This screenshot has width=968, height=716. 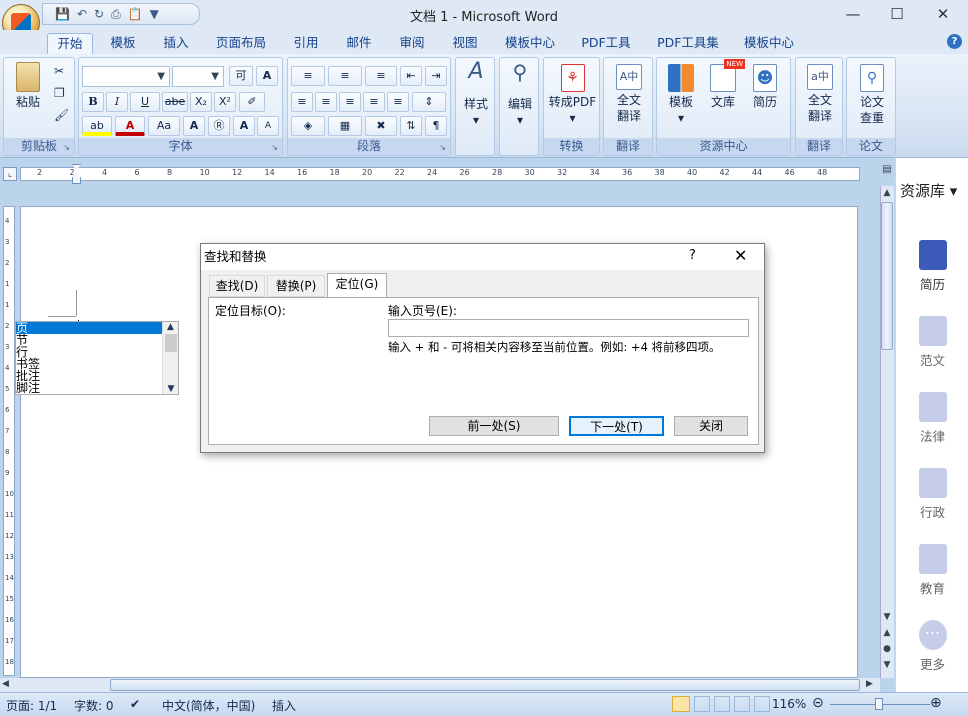 I want to click on increase-indent-icon: ⇥, so click(x=436, y=76).